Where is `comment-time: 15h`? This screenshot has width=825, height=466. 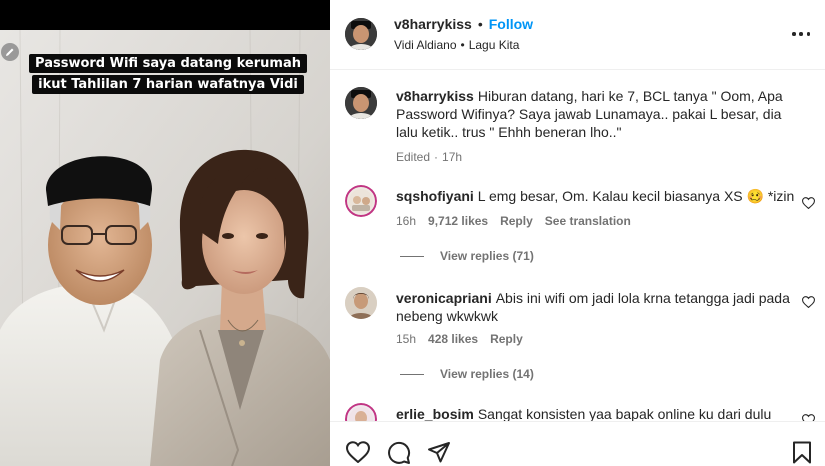 comment-time: 15h is located at coordinates (406, 339).